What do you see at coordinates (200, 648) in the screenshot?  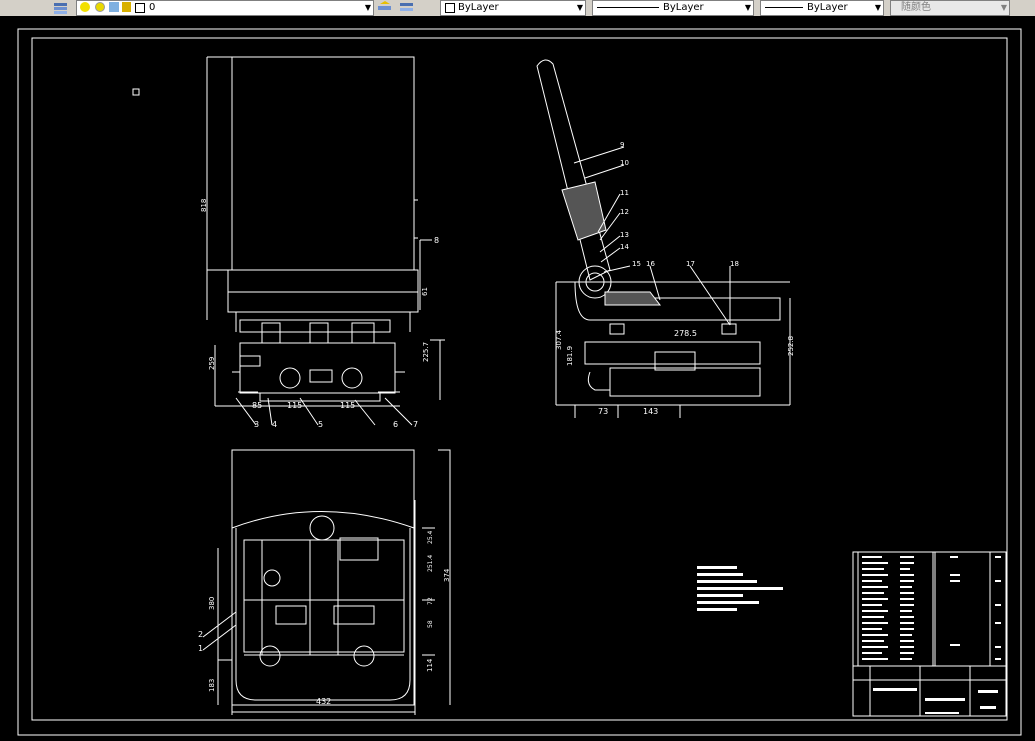 I see `part-1: 1` at bounding box center [200, 648].